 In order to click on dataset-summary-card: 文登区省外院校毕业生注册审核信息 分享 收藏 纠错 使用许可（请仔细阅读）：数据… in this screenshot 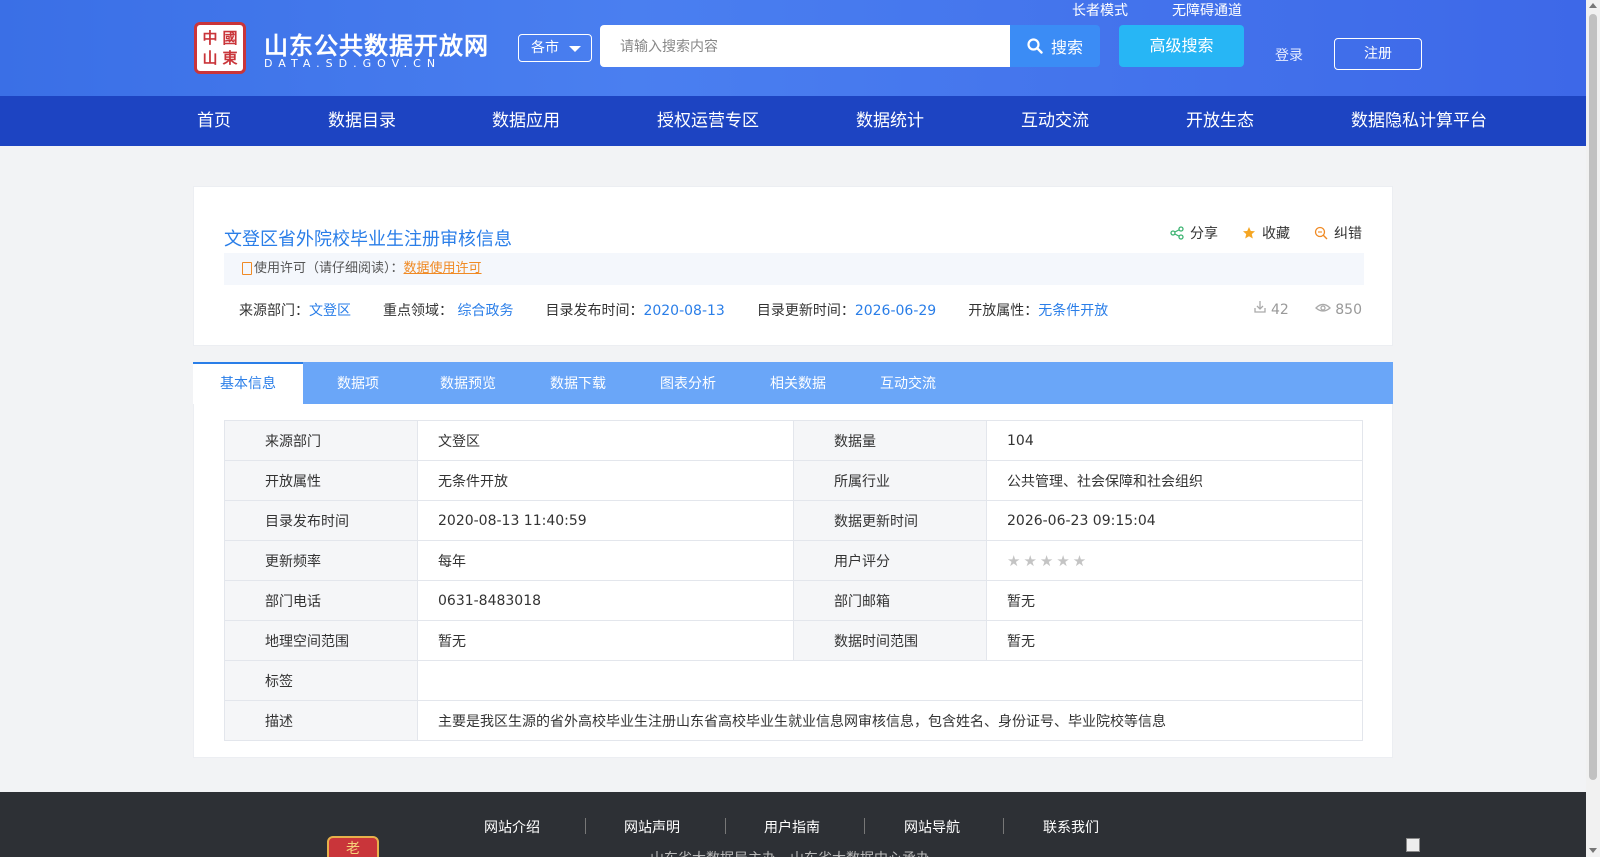, I will do `click(793, 266)`.